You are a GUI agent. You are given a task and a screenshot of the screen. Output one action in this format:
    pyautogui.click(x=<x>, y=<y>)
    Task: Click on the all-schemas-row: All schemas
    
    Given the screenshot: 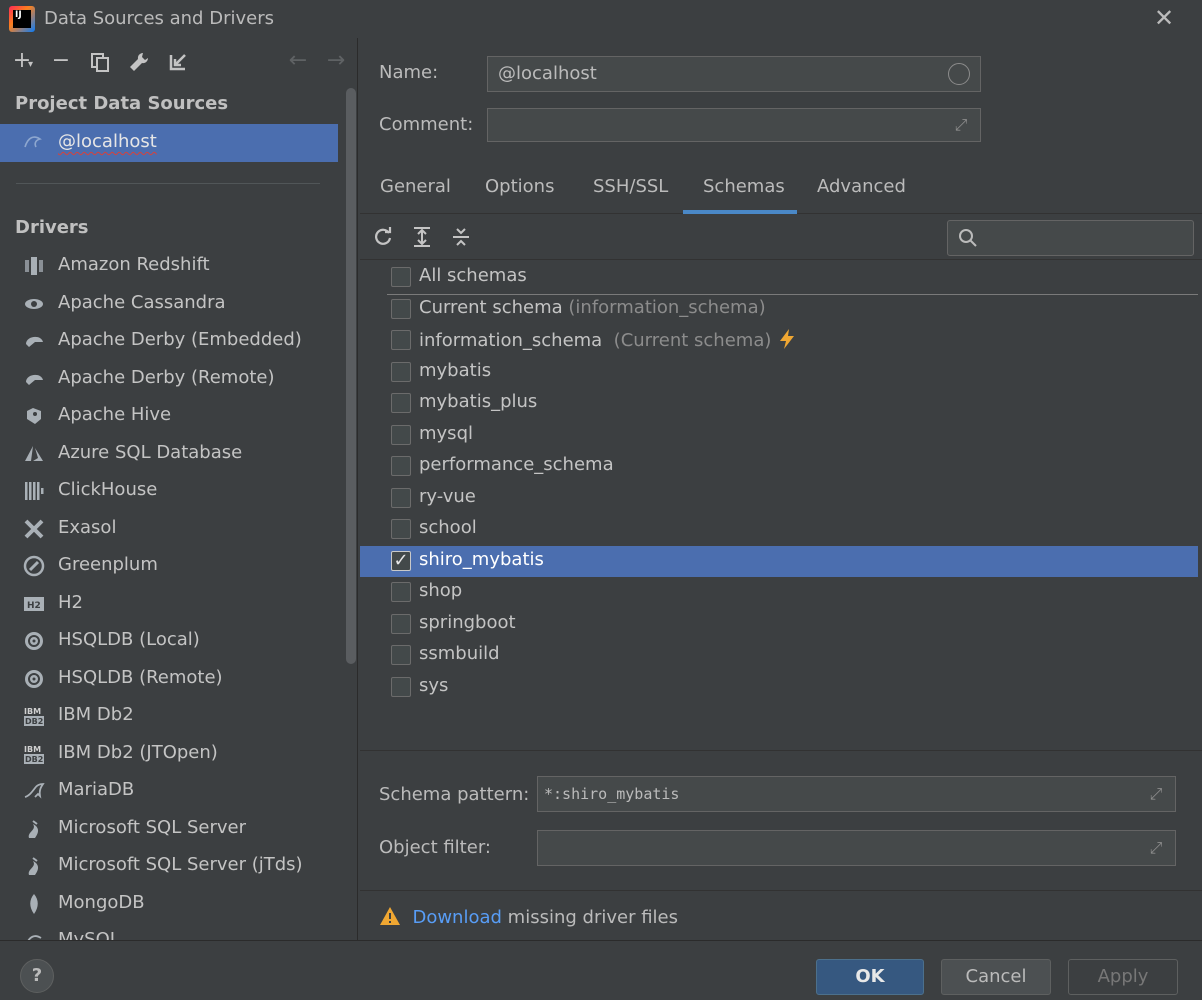 What is the action you would take?
    pyautogui.click(x=779, y=277)
    